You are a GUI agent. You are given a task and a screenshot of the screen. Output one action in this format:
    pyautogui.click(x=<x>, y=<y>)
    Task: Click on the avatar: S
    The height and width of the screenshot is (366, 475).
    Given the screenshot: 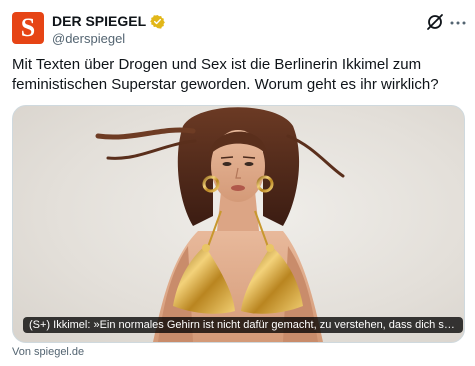 What is the action you would take?
    pyautogui.click(x=28, y=28)
    